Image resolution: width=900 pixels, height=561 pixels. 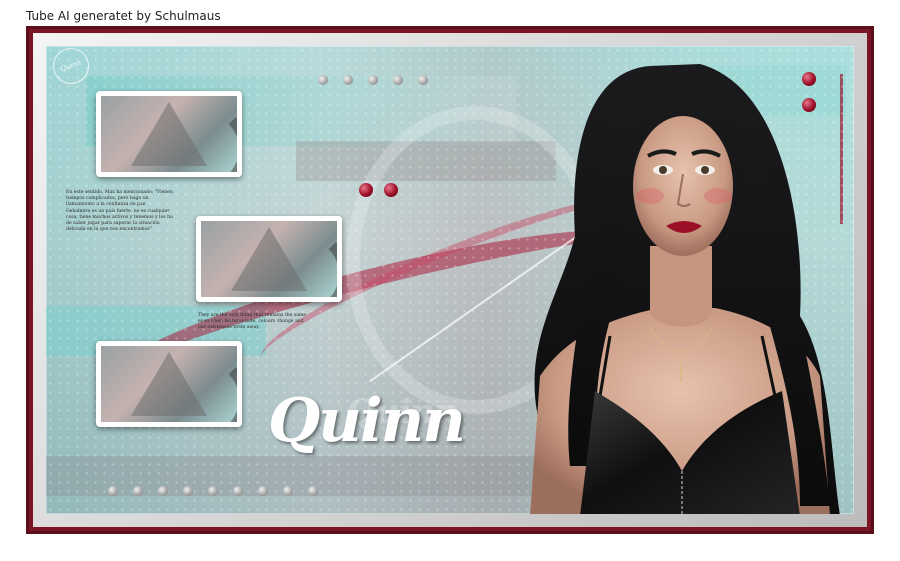 What do you see at coordinates (683, 186) in the screenshot?
I see `face` at bounding box center [683, 186].